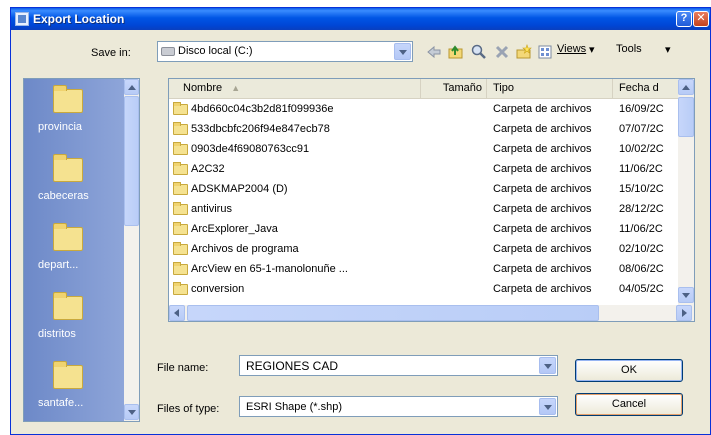 Image resolution: width=711 pixels, height=435 pixels. I want to click on file-date-cell: 02/10/2C, so click(641, 249).